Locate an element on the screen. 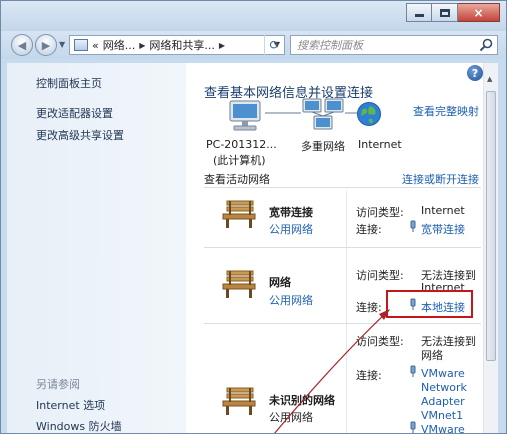  scrollbar-thumb is located at coordinates (491, 226).